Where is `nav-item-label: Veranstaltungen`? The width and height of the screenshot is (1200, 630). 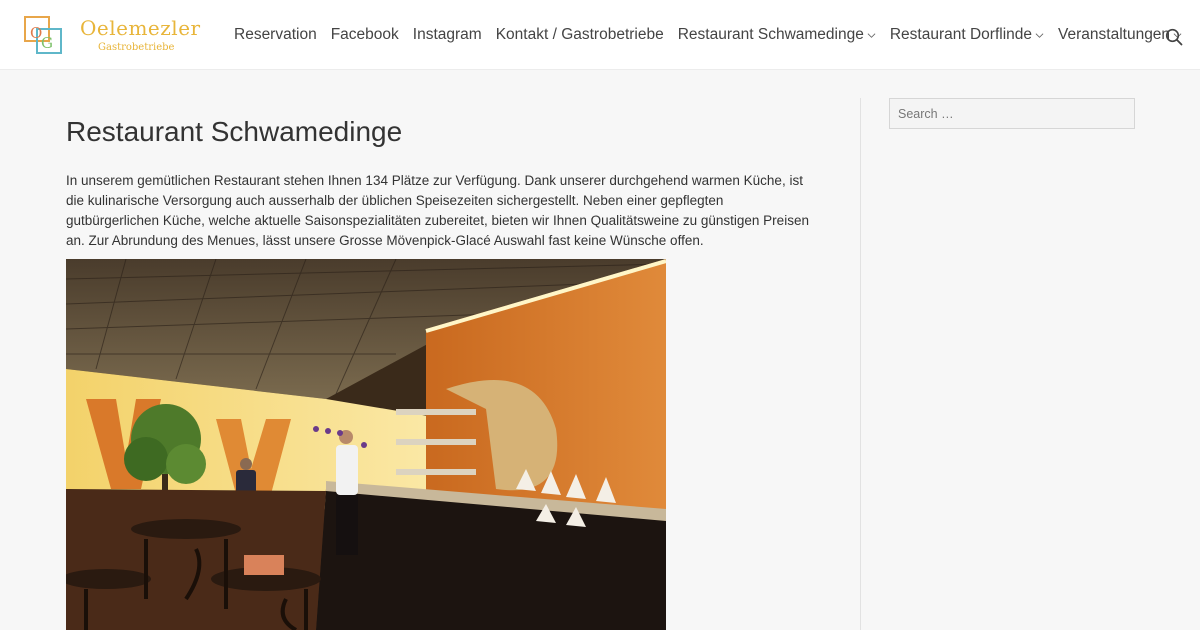 nav-item-label: Veranstaltungen is located at coordinates (1114, 34).